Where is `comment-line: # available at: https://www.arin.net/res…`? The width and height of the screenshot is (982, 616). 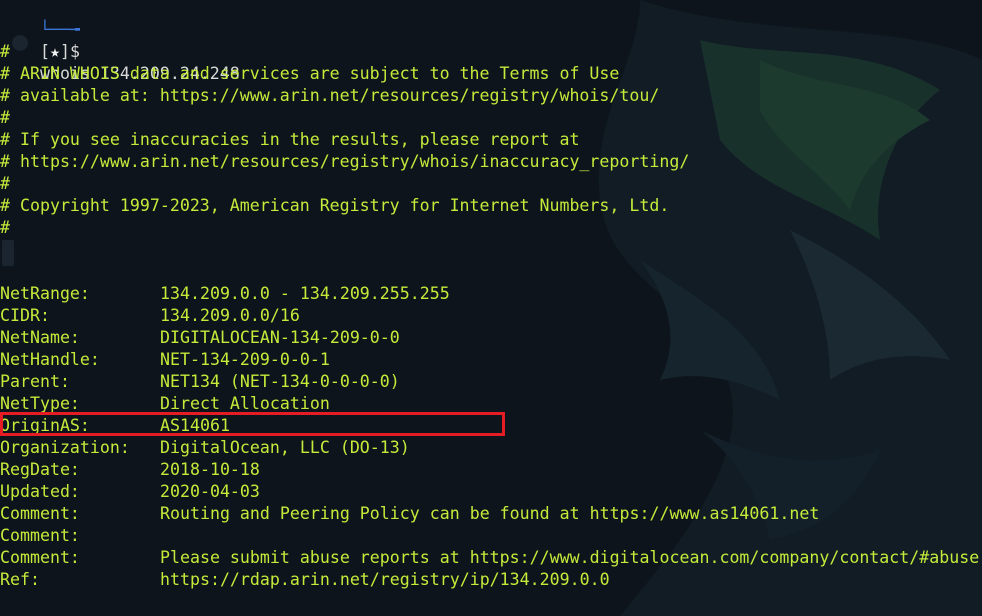 comment-line: # available at: https://www.arin.net/res… is located at coordinates (330, 95).